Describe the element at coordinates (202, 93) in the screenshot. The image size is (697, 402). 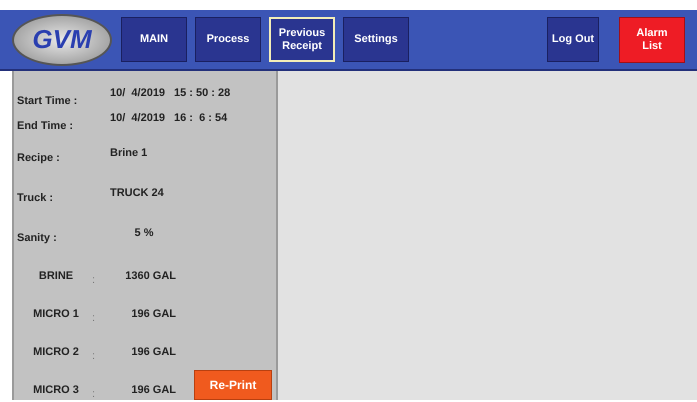
I see `time-value: 15 : 50 : 28` at that location.